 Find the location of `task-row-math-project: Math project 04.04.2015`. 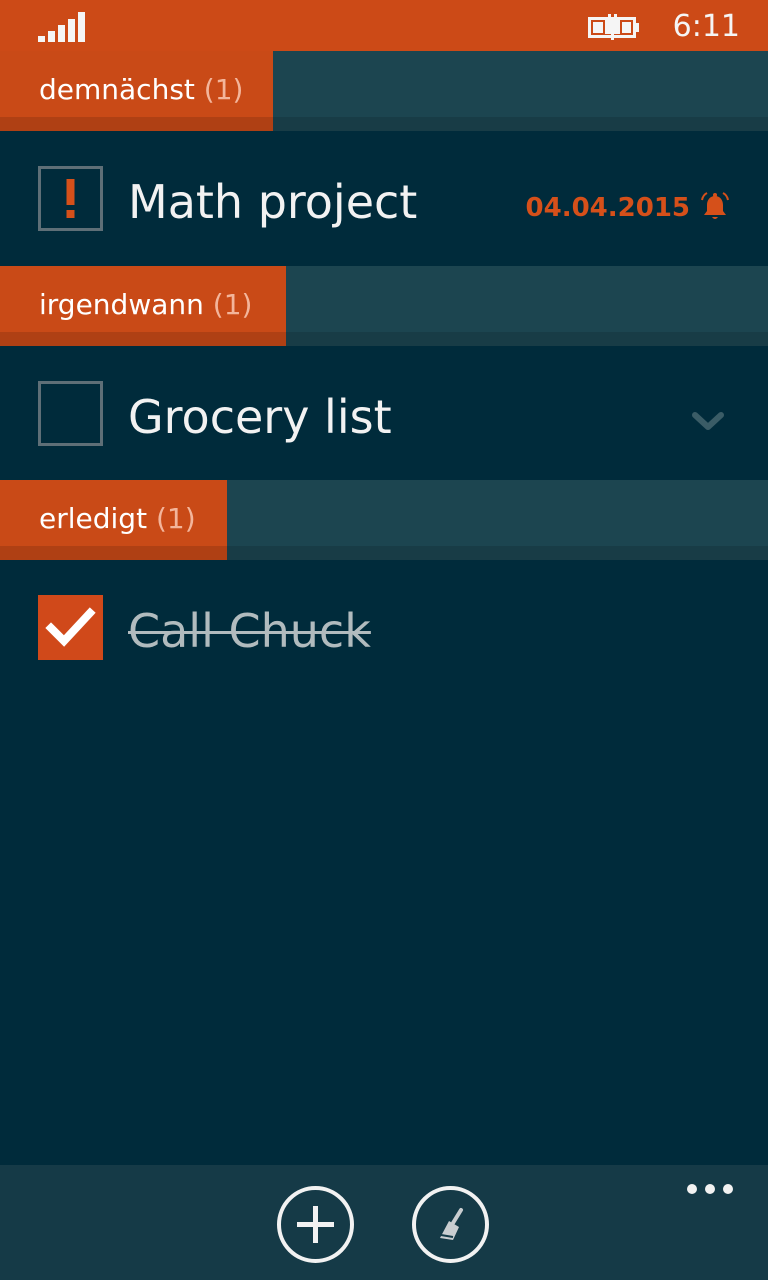

task-row-math-project: Math project 04.04.2015 is located at coordinates (384, 198).